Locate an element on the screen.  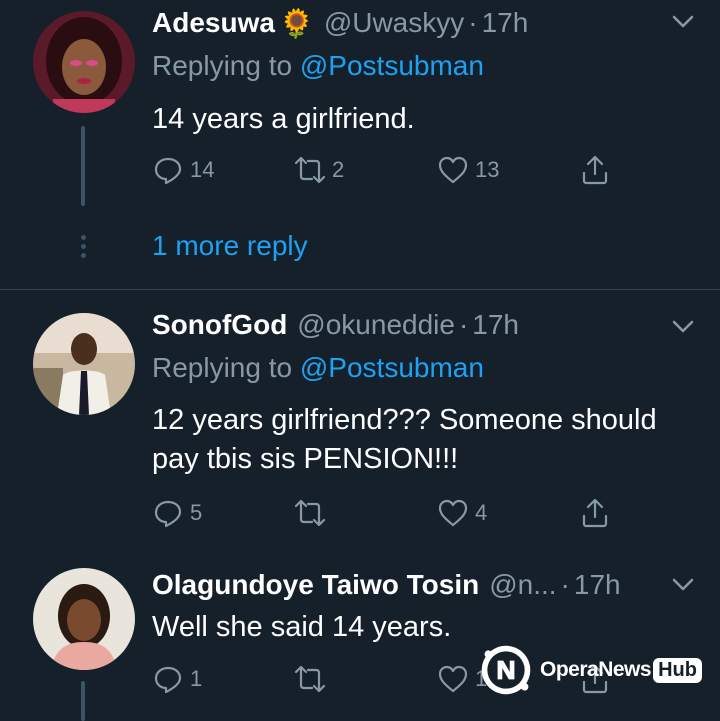
display-name: Olagundoye Taiwo Tosin is located at coordinates (315, 585).